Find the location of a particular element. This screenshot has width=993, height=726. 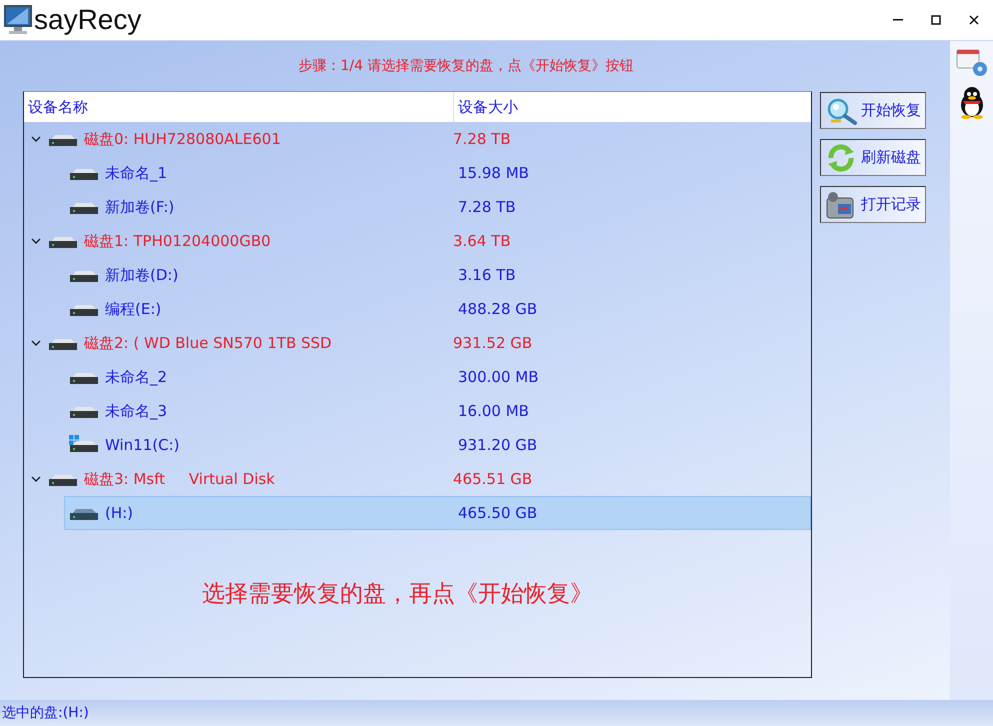

volume-size: 15.98 MB is located at coordinates (493, 173).